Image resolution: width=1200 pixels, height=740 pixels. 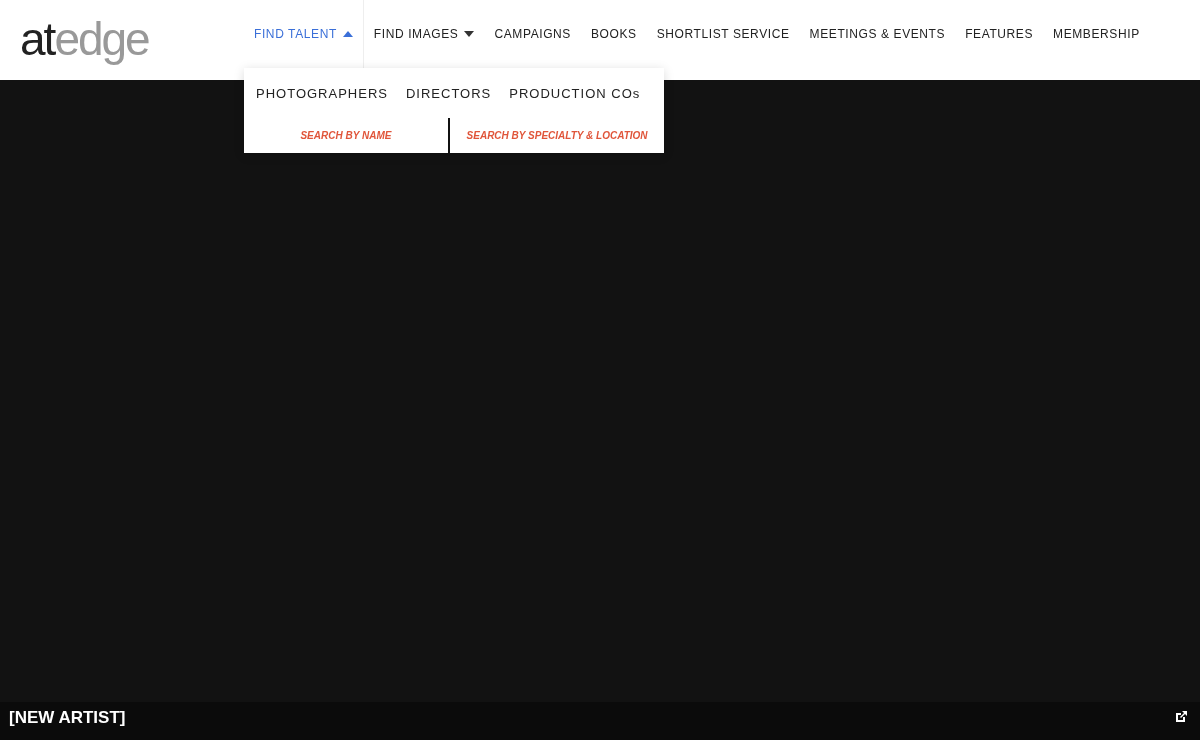 I want to click on nav-item: CAMPAIGNS, so click(x=532, y=35).